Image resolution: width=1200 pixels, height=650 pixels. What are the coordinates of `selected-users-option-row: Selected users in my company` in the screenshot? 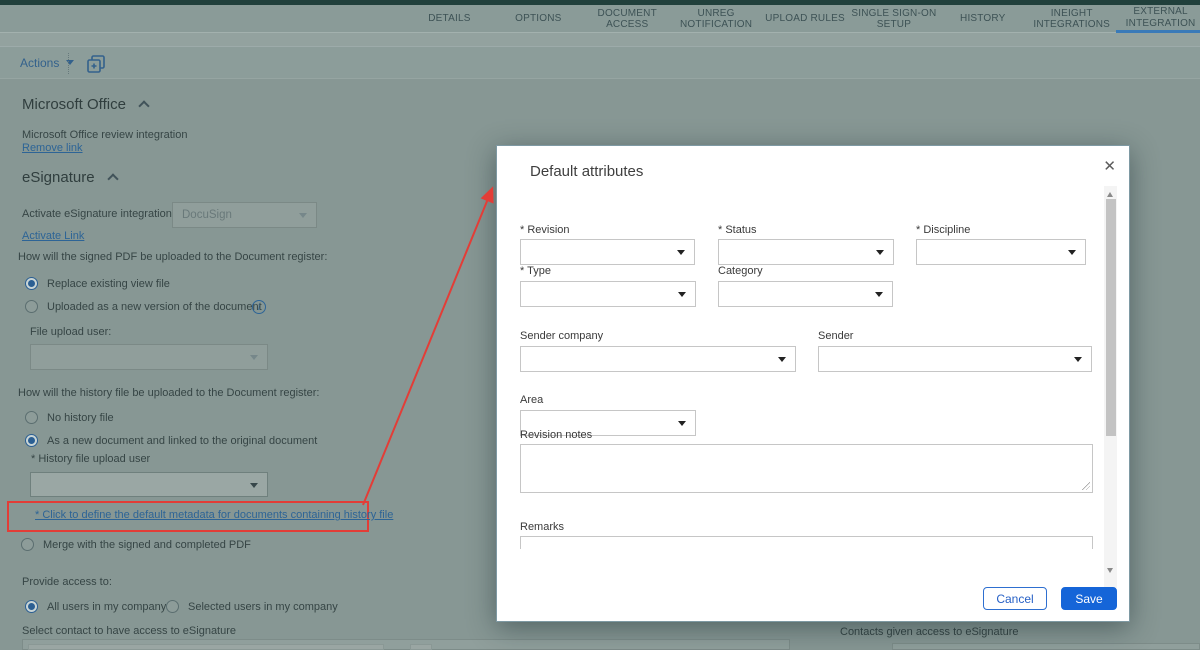 It's located at (252, 606).